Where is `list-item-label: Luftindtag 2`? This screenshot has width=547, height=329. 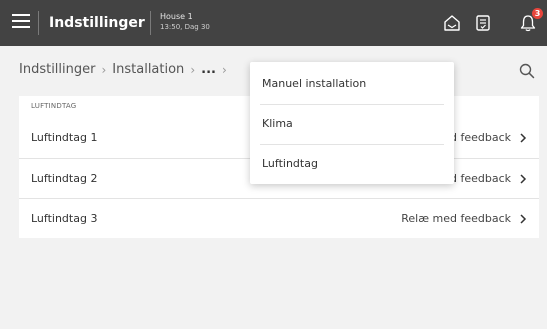 list-item-label: Luftindtag 2 is located at coordinates (64, 178).